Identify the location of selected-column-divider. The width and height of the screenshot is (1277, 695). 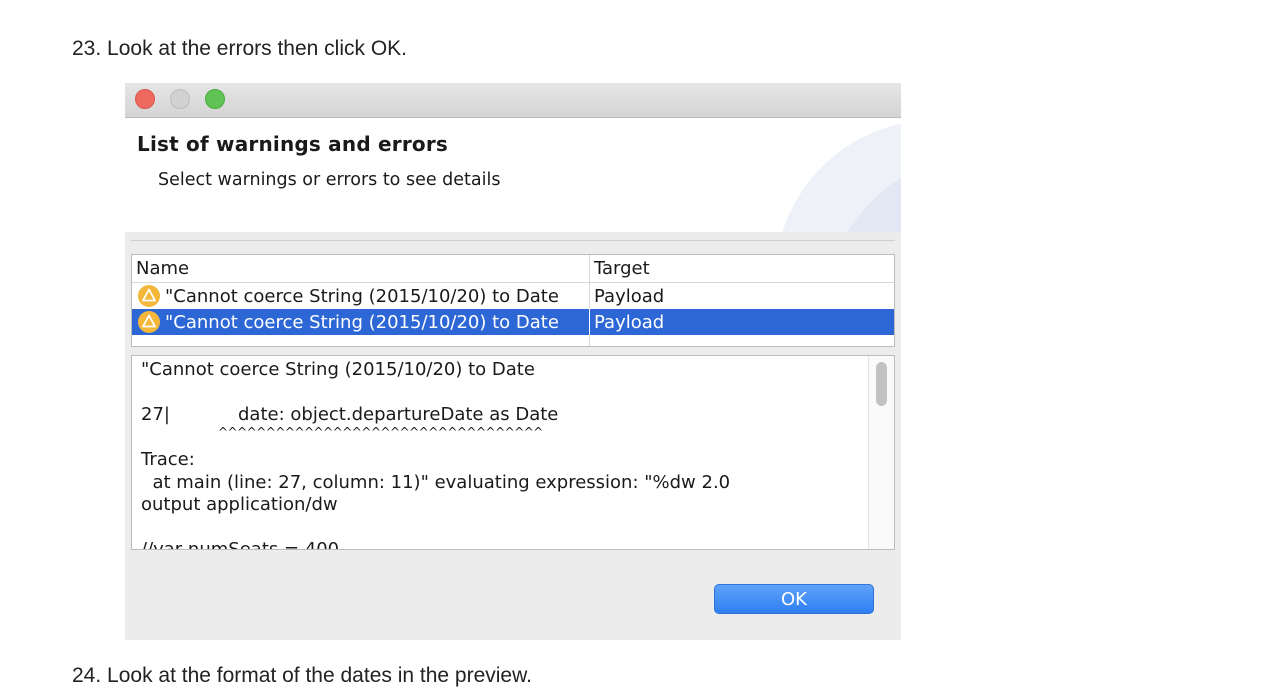
(589, 322).